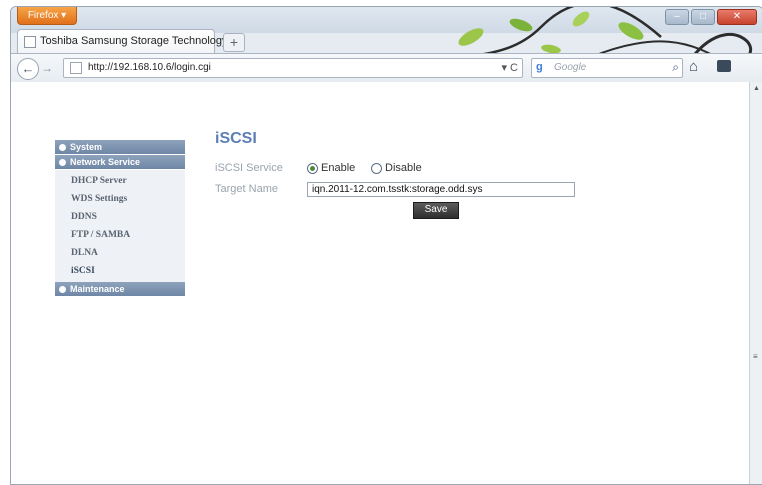 This screenshot has width=762, height=485. Describe the element at coordinates (338, 168) in the screenshot. I see `enable-label: Enable` at that location.